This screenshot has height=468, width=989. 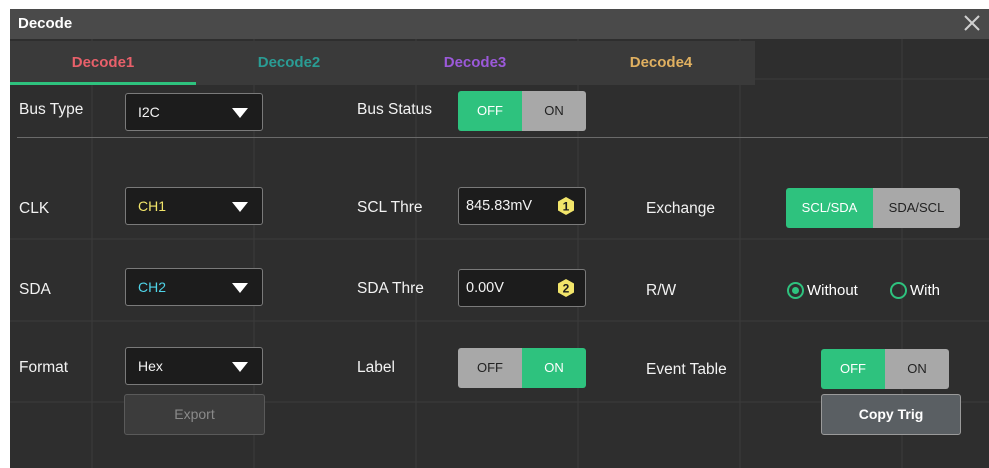 I want to click on label-on-option: ON, so click(x=554, y=368).